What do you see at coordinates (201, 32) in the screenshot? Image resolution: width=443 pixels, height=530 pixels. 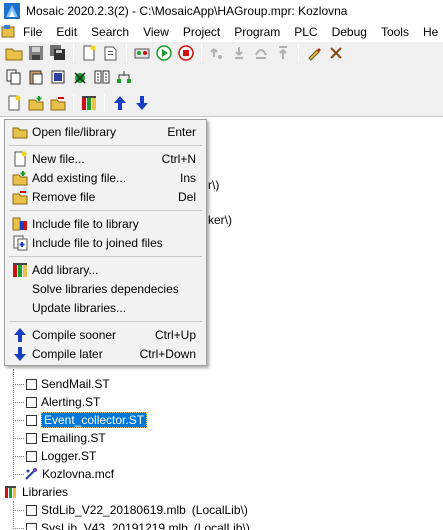 I see `menu-project: Project` at bounding box center [201, 32].